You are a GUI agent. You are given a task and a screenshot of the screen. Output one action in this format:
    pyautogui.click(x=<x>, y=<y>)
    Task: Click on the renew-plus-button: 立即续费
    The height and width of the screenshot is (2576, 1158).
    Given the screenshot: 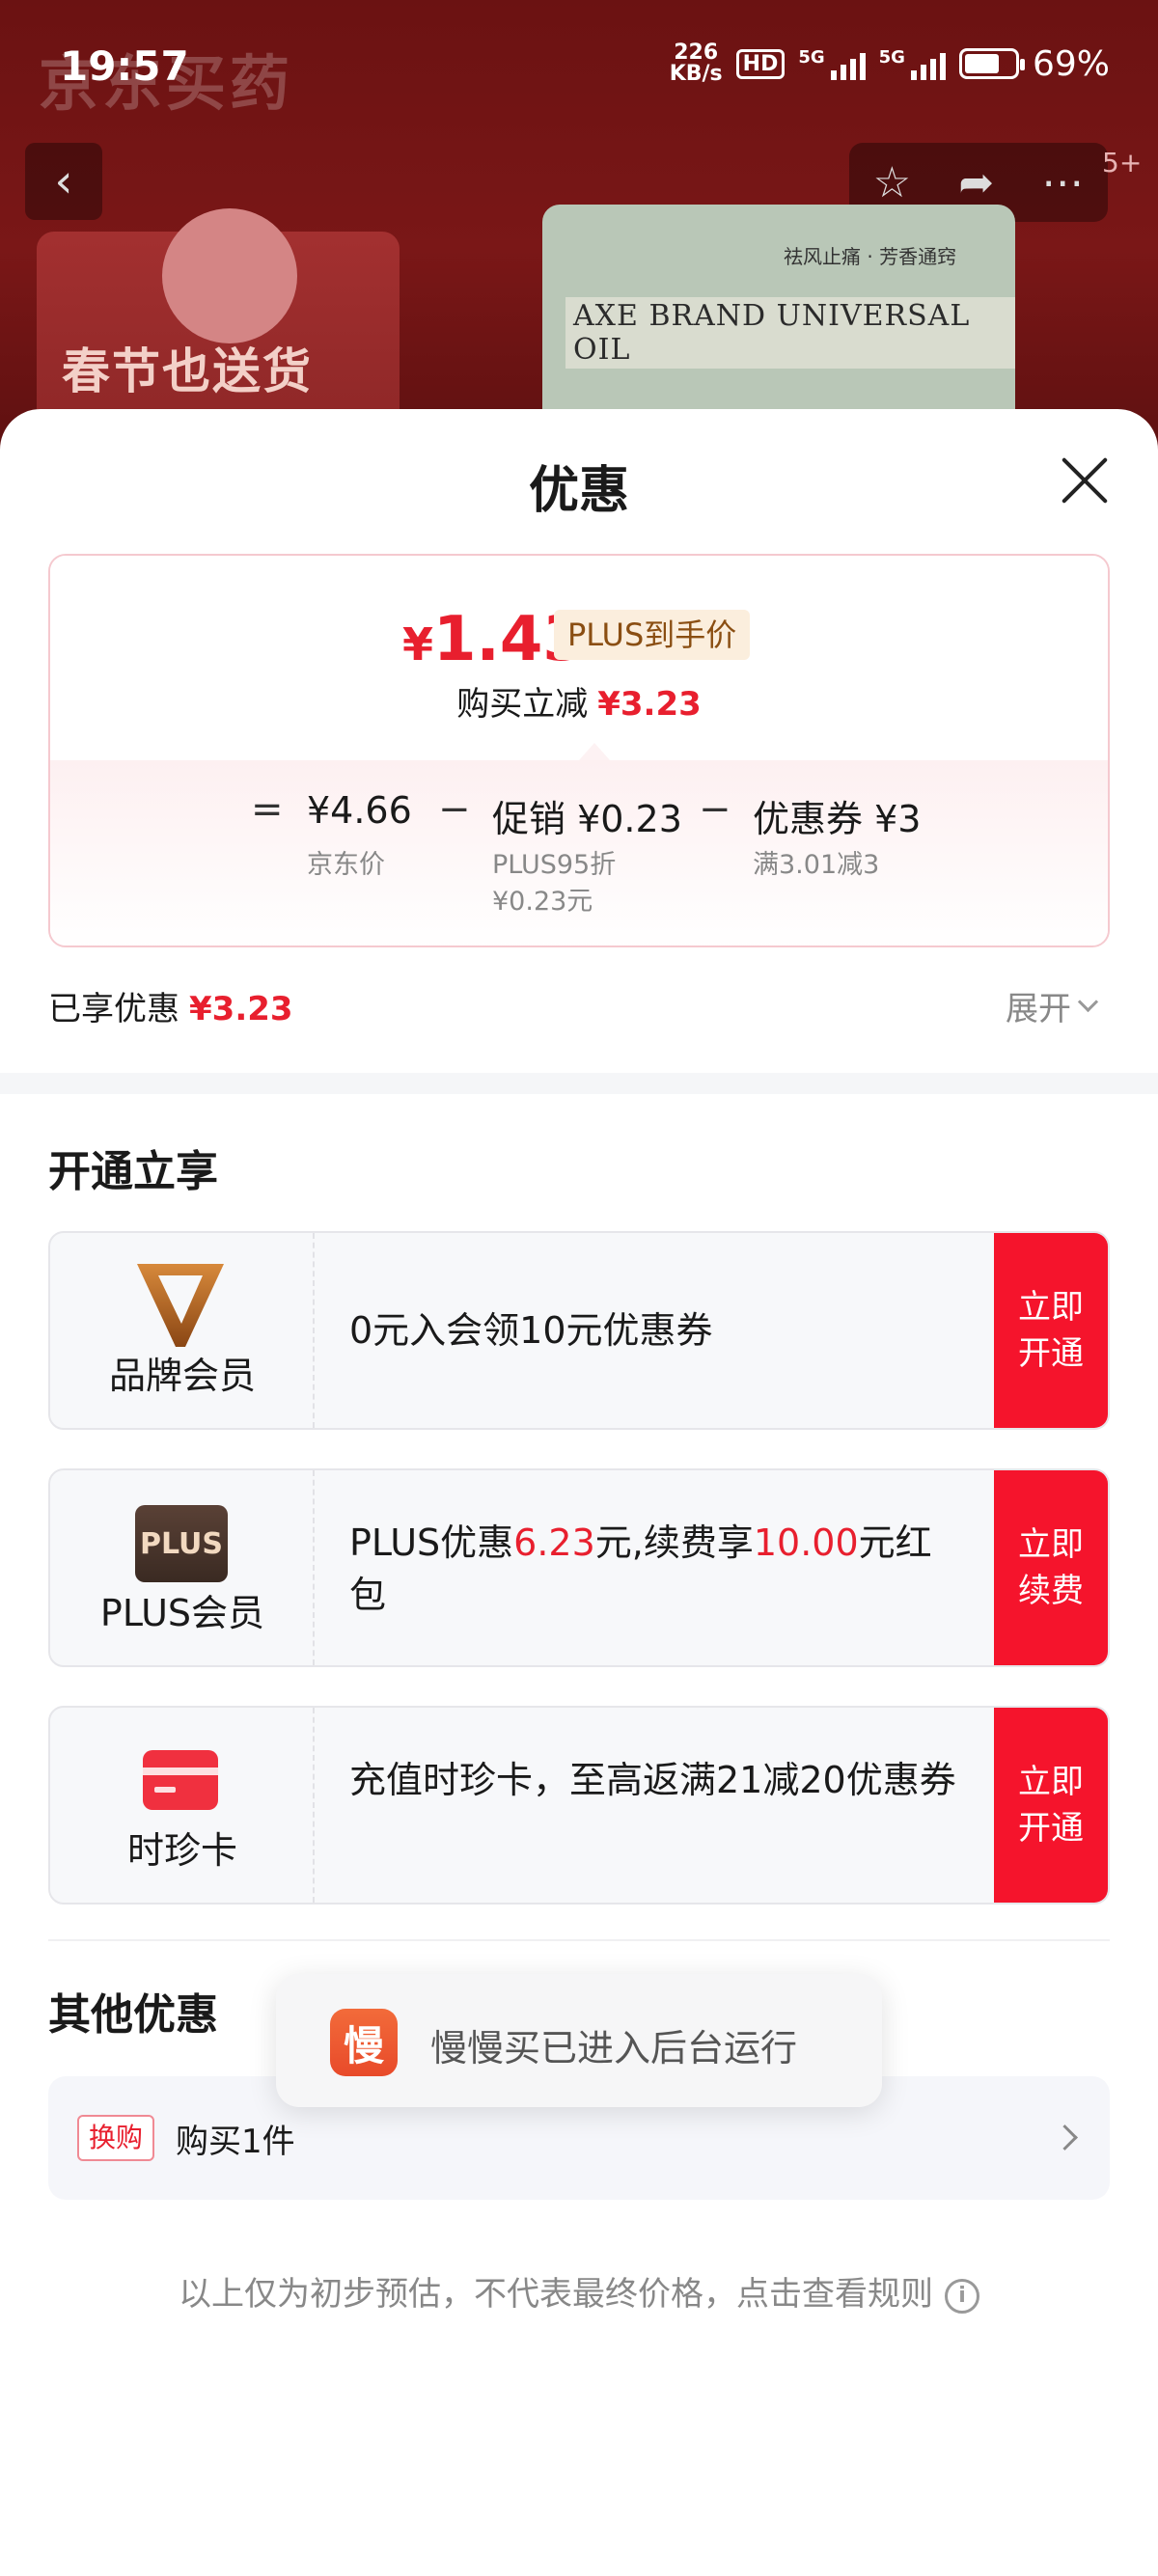 What is the action you would take?
    pyautogui.click(x=1051, y=1568)
    